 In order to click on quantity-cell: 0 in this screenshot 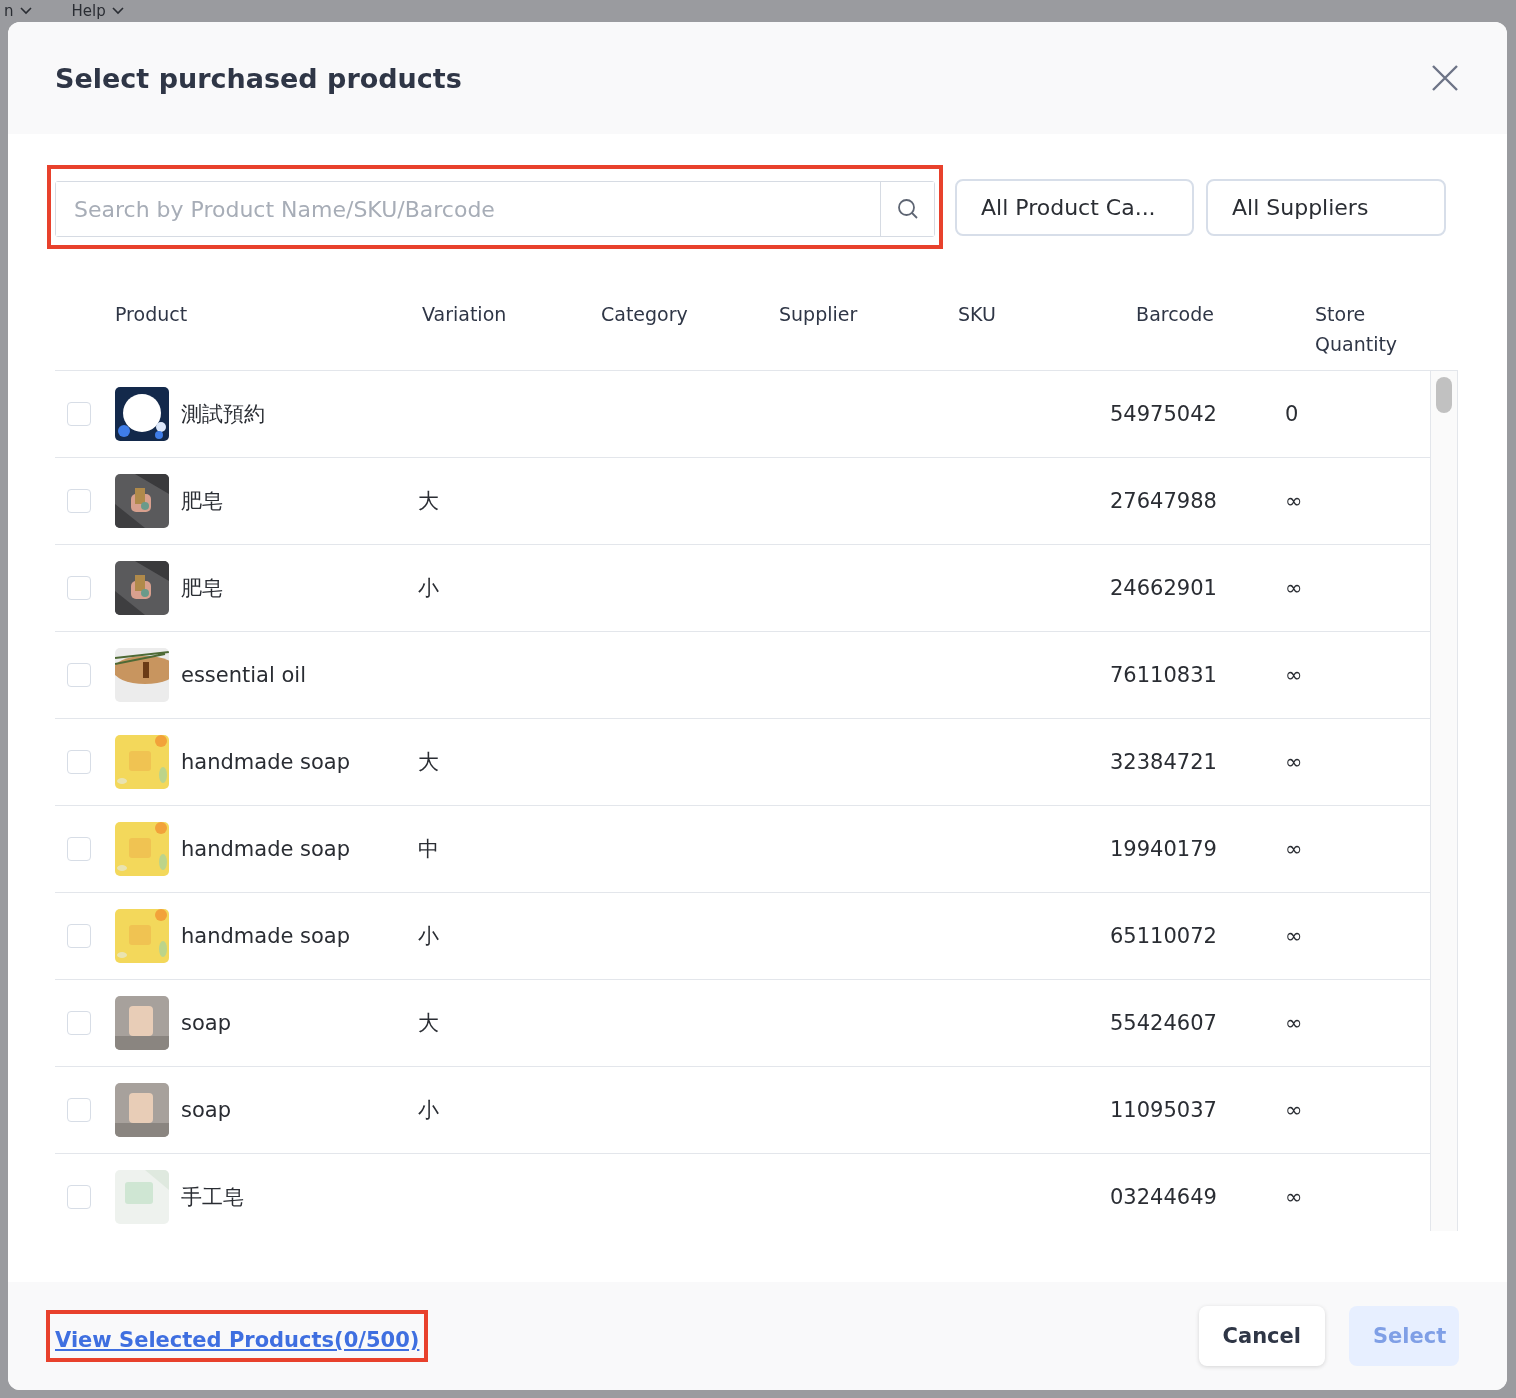, I will do `click(1292, 414)`.